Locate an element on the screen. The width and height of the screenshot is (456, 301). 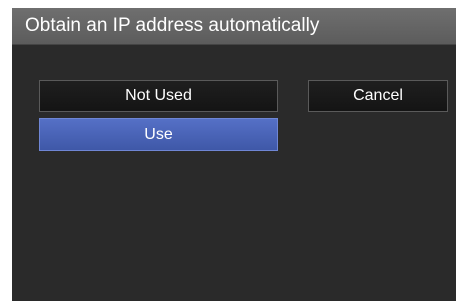
cancel-button: Cancel is located at coordinates (378, 96).